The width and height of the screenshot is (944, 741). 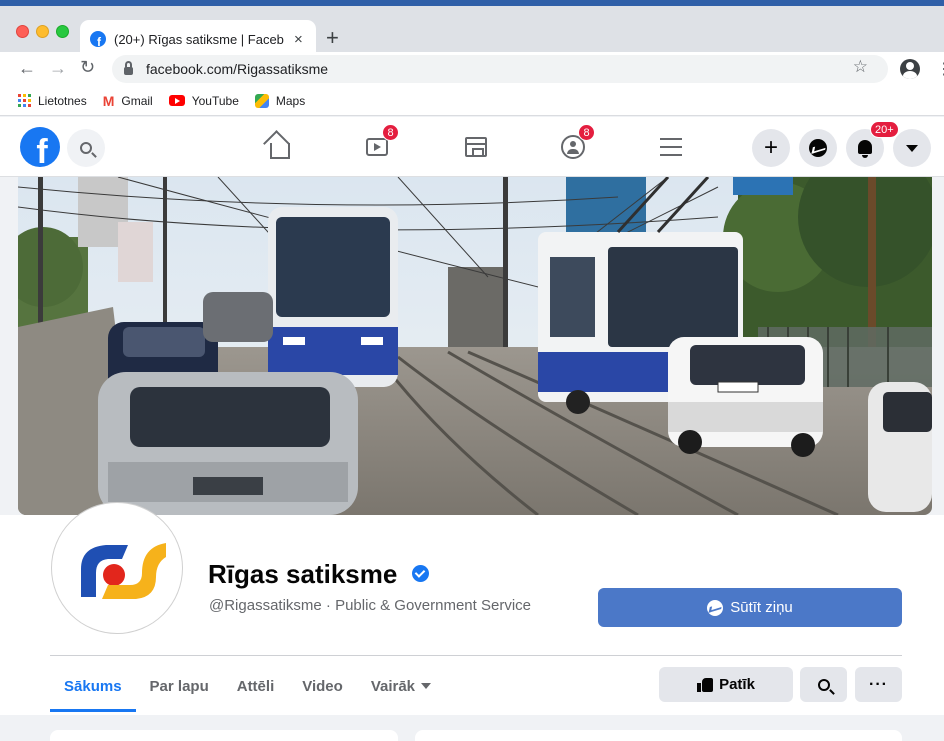 I want to click on new-tab-button: +, so click(x=332, y=38).